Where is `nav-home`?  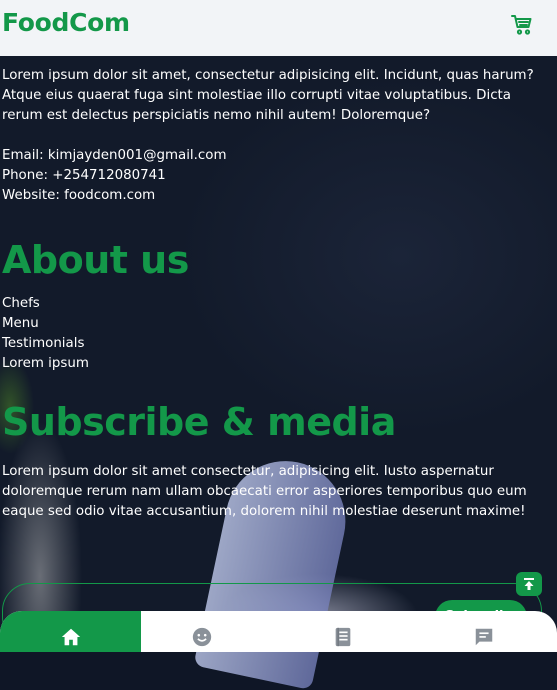
nav-home is located at coordinates (70, 631).